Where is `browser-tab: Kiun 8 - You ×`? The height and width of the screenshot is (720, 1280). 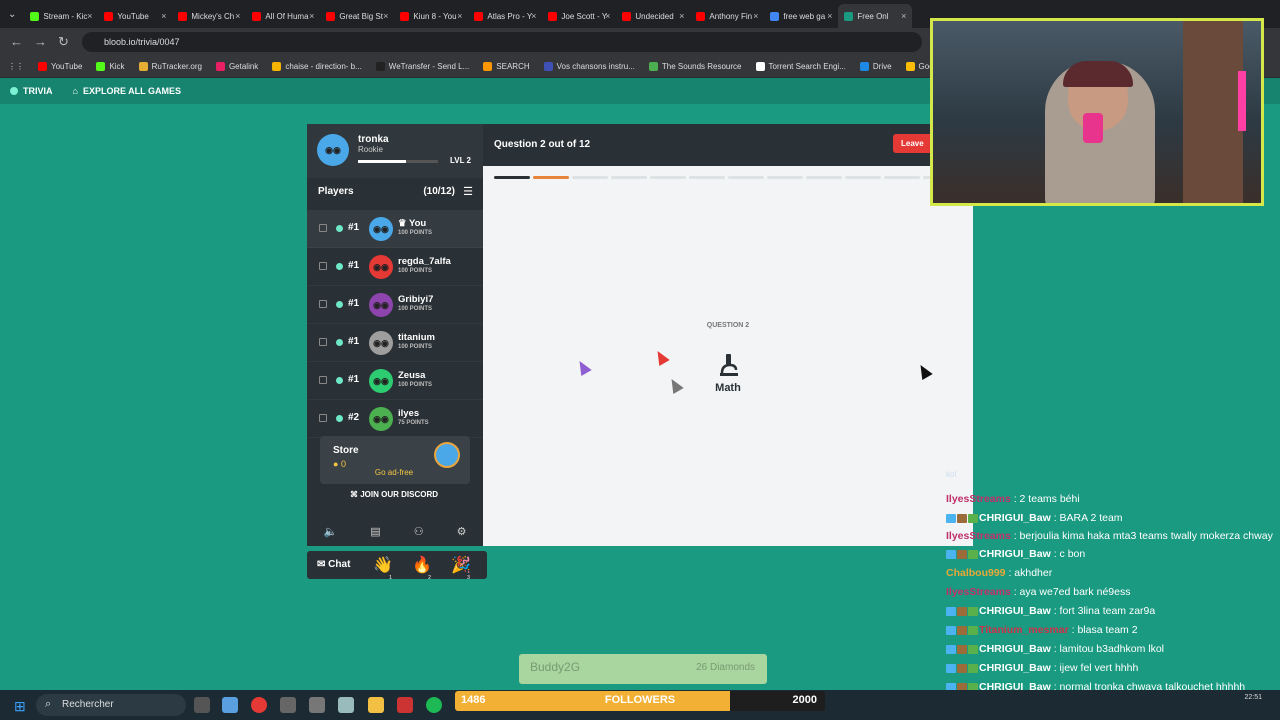 browser-tab: Kiun 8 - You × is located at coordinates (431, 16).